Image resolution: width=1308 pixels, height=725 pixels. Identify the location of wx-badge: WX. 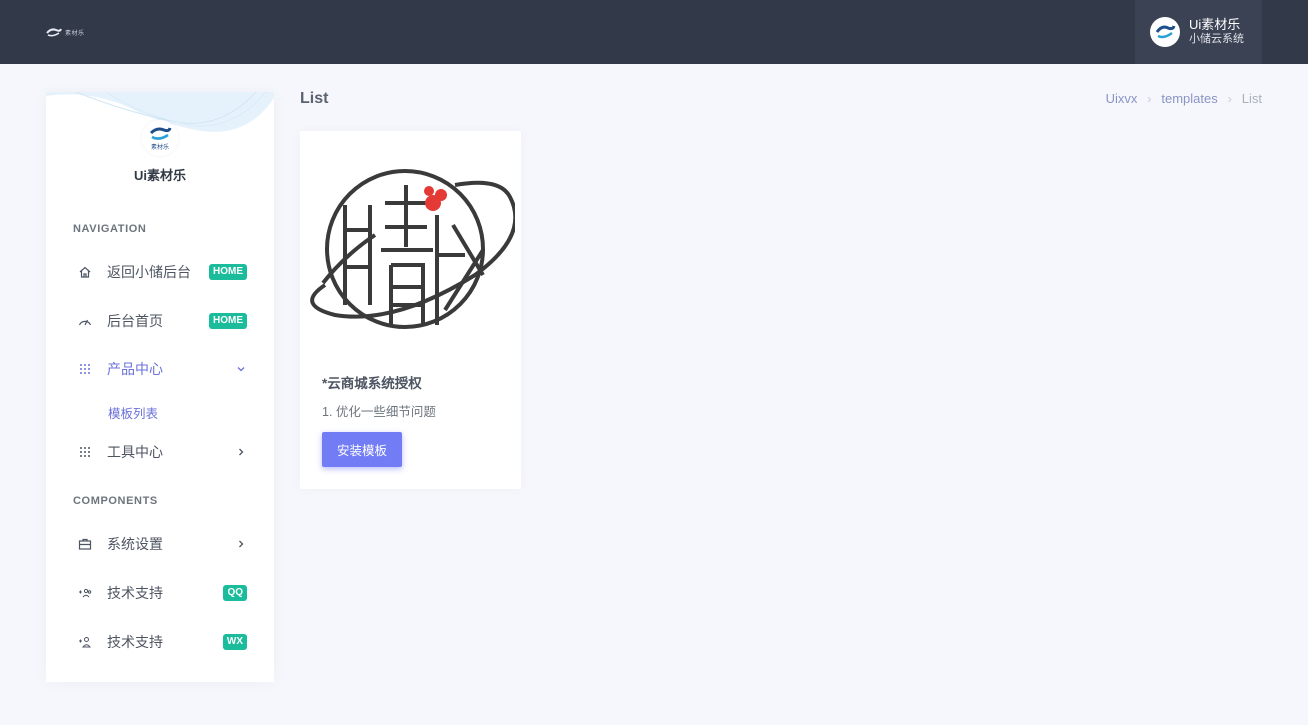
(234, 642).